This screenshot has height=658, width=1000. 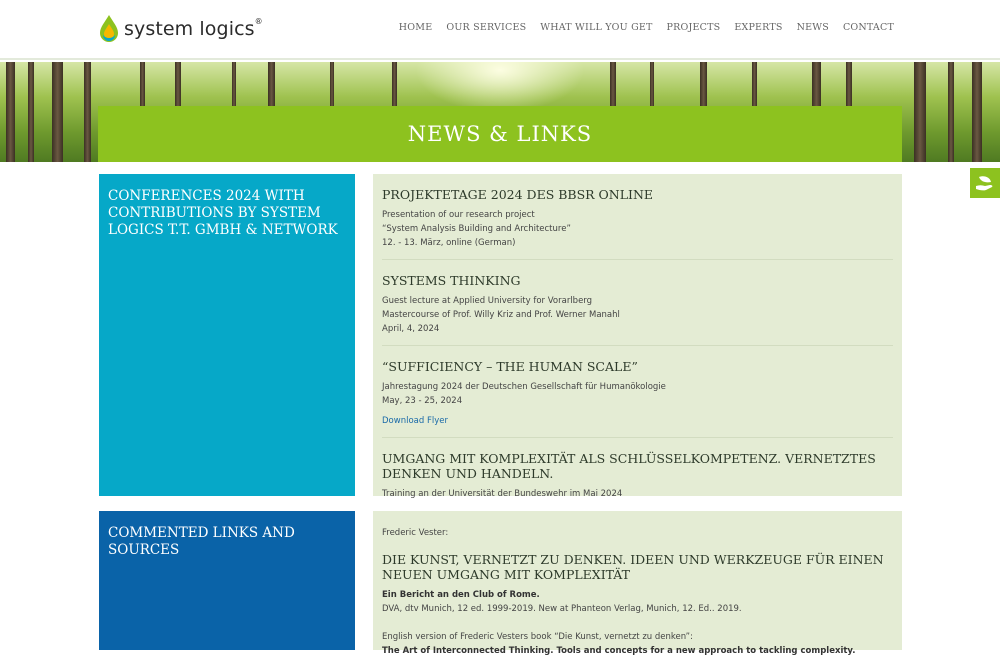 What do you see at coordinates (227, 580) in the screenshot?
I see `links-heading-box: COMMENTED LINKS AND SOURCES` at bounding box center [227, 580].